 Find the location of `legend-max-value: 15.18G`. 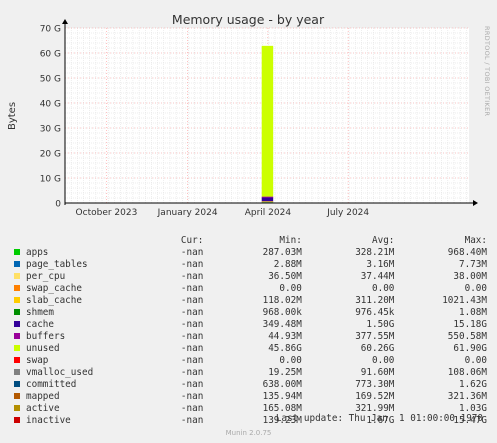

legend-max-value: 15.18G is located at coordinates (470, 324).